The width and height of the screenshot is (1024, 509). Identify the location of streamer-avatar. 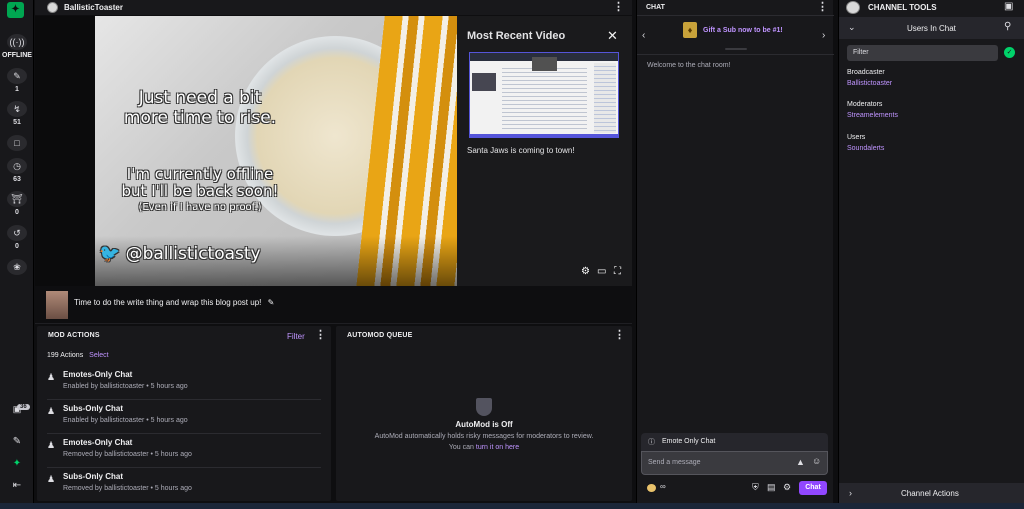
(57, 305).